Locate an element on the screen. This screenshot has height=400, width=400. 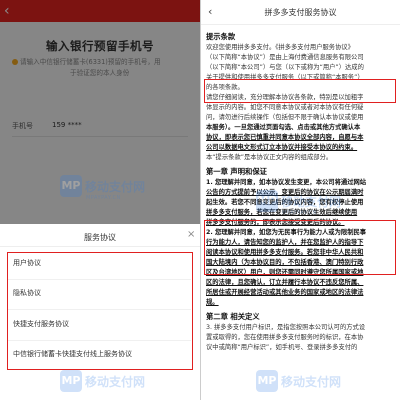
section-heading: 第二章 相关定义 is located at coordinates (233, 316).